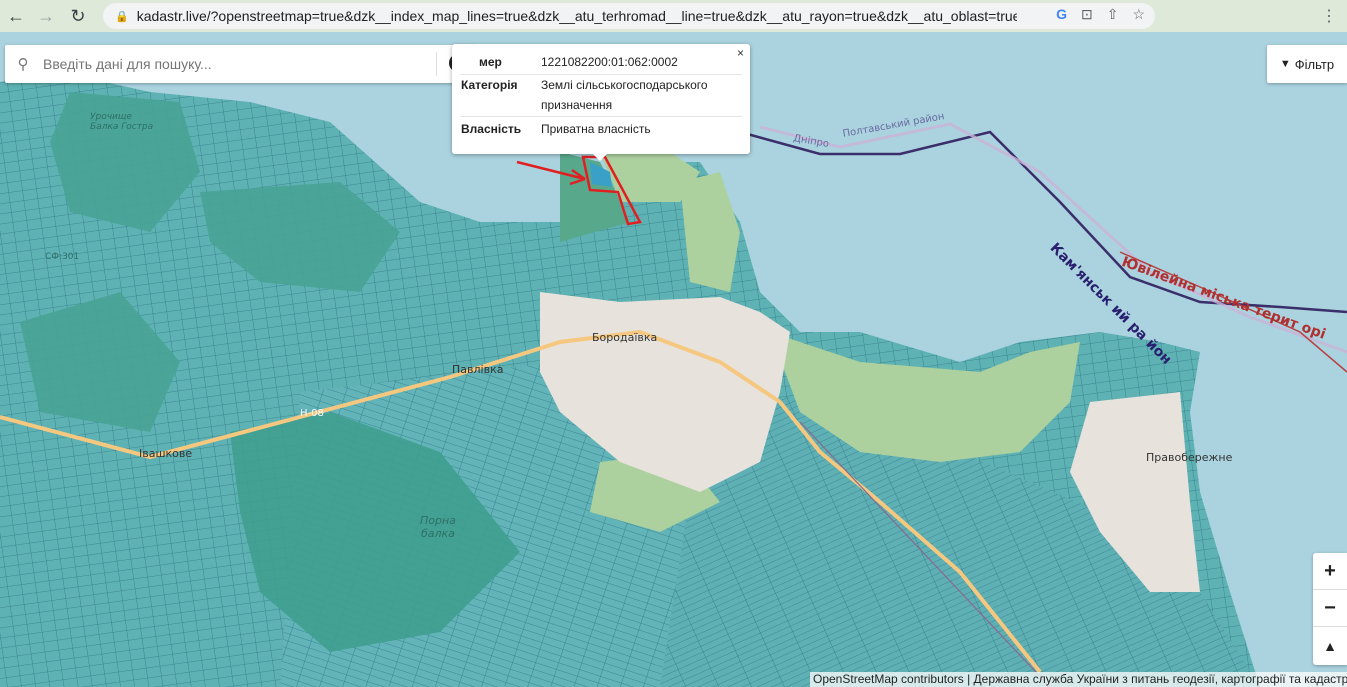  What do you see at coordinates (625, 337) in the screenshot?
I see `map-label-borodaivka: Бородаївка` at bounding box center [625, 337].